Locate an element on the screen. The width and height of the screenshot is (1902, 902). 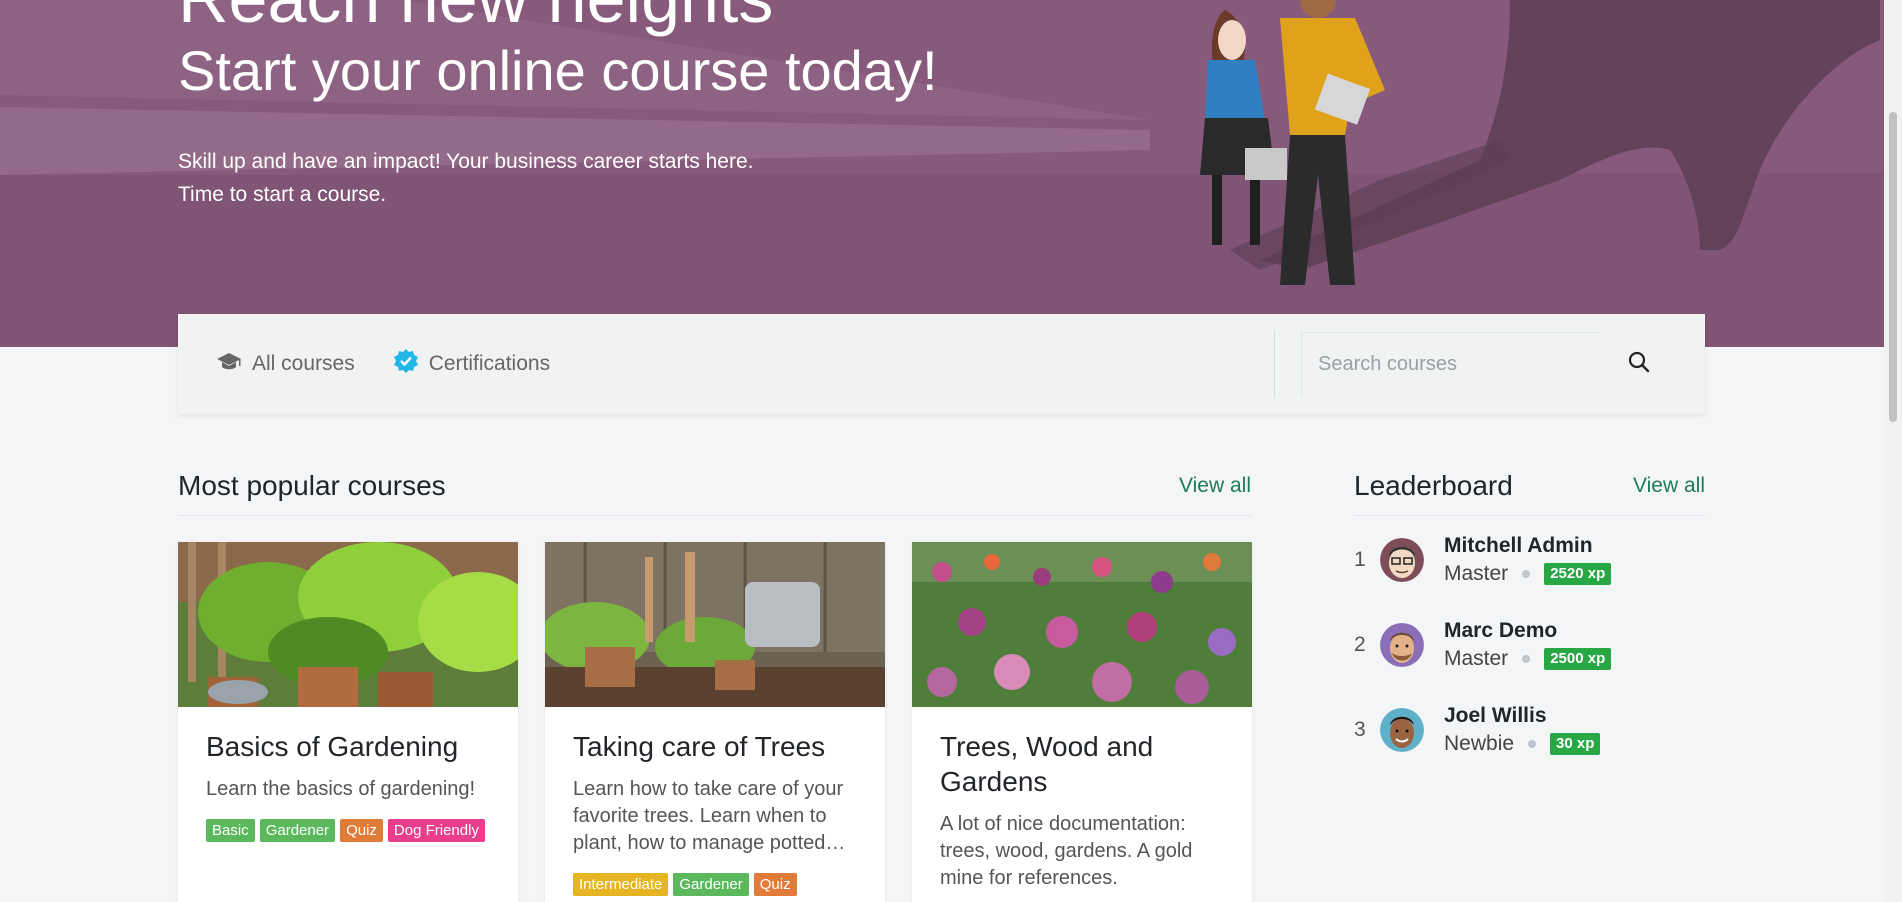
course-thumbnail-gardening is located at coordinates (348, 624).